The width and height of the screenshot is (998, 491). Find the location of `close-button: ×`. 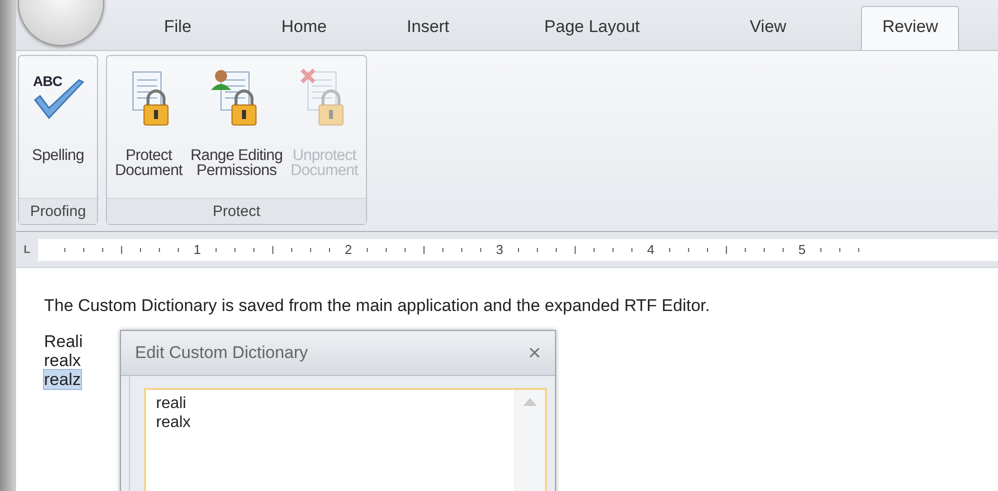

close-button: × is located at coordinates (534, 353).